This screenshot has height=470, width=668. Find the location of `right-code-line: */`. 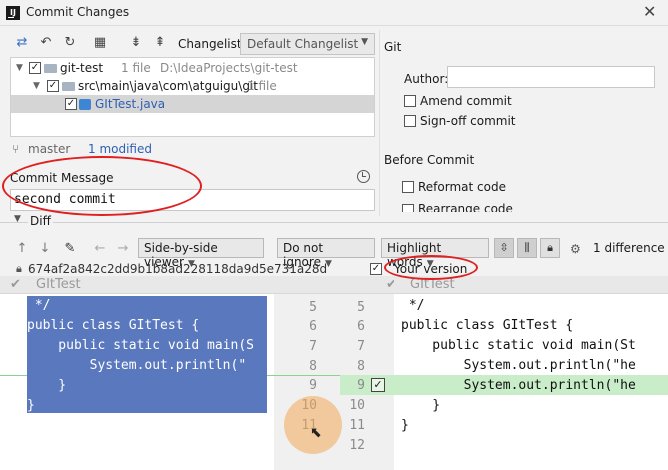

right-code-line: */ is located at coordinates (413, 305).